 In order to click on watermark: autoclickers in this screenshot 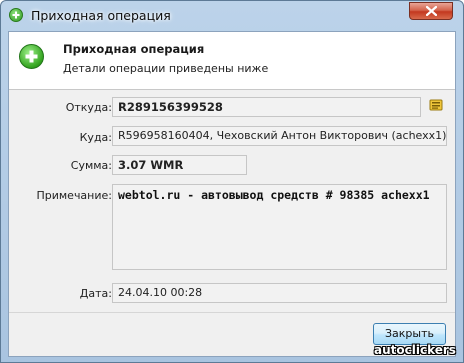, I will do `click(415, 350)`.